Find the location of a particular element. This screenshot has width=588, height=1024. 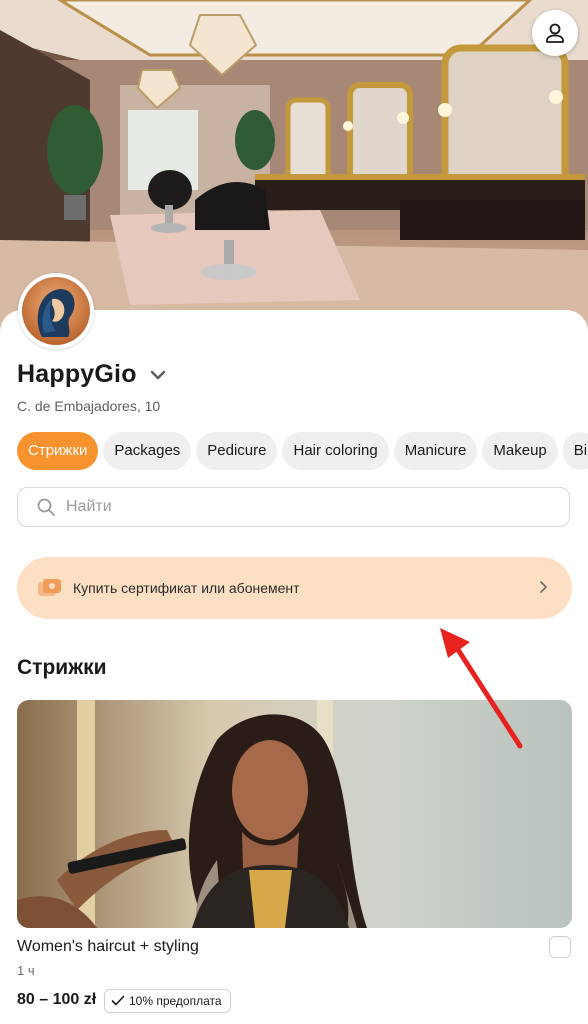

service-price: 80 – 100 zł is located at coordinates (57, 999).